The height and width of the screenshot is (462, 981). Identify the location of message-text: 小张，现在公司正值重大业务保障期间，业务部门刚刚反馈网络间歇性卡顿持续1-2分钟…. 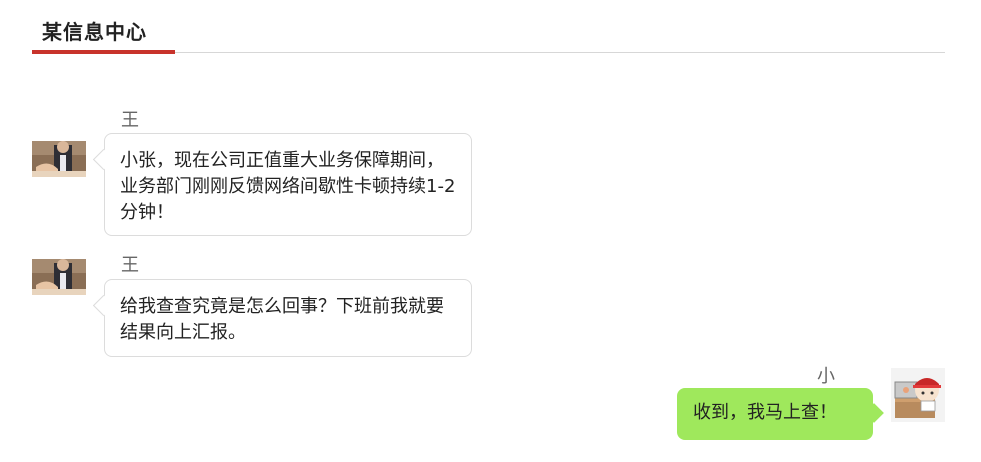
(288, 186).